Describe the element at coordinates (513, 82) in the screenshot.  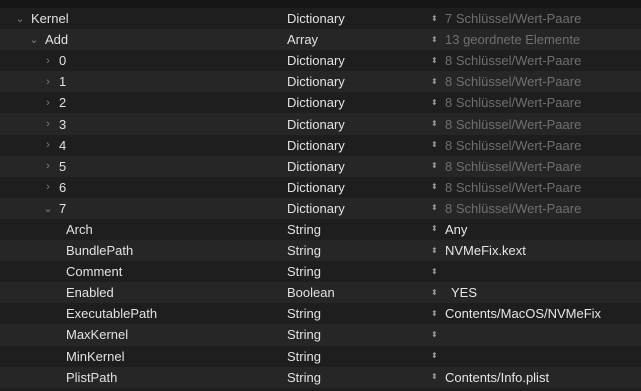
I see `value-label: 8 Schlüssel/Wert-Paare` at that location.